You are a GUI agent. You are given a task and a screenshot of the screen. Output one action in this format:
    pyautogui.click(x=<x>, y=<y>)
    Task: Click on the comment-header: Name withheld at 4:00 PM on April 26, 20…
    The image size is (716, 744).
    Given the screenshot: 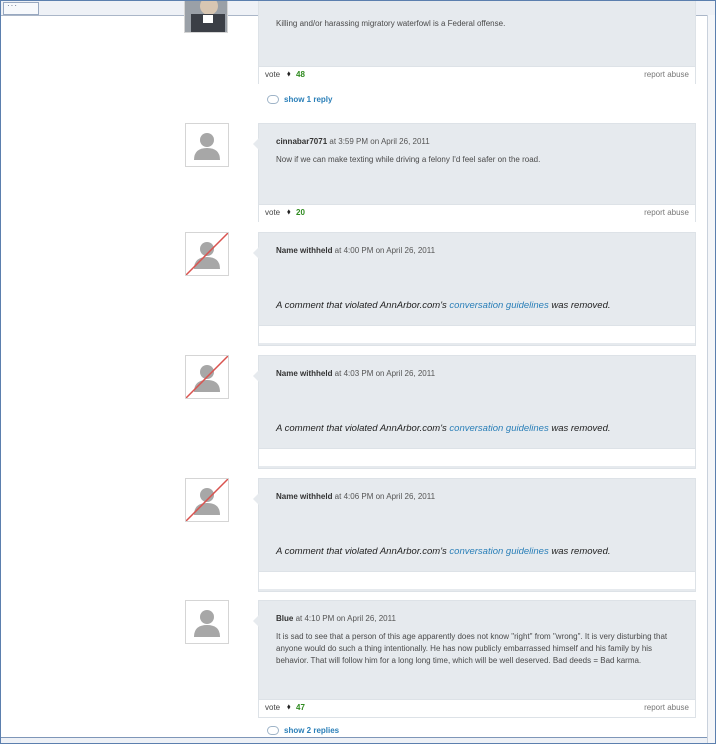 What is the action you would take?
    pyautogui.click(x=355, y=250)
    